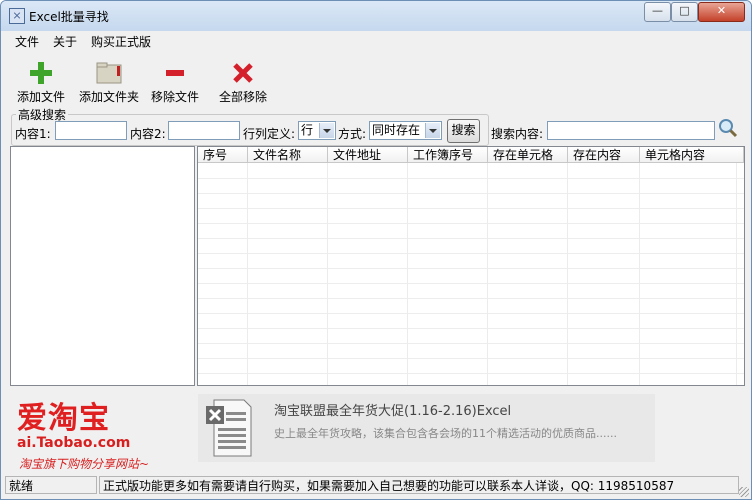 This screenshot has height=500, width=752. What do you see at coordinates (229, 428) in the screenshot?
I see `excel-document-icon` at bounding box center [229, 428].